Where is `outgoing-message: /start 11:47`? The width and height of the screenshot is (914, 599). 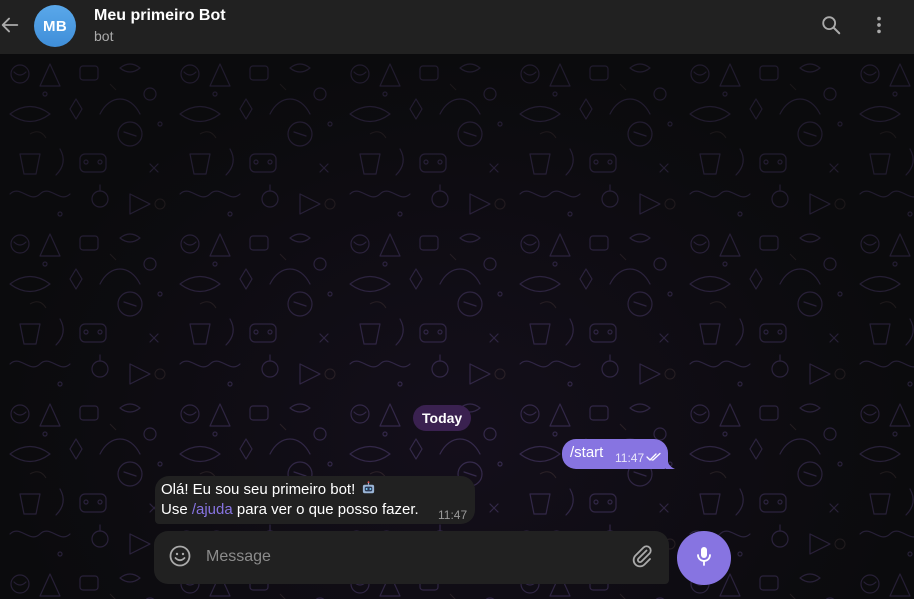 outgoing-message: /start 11:47 is located at coordinates (618, 454).